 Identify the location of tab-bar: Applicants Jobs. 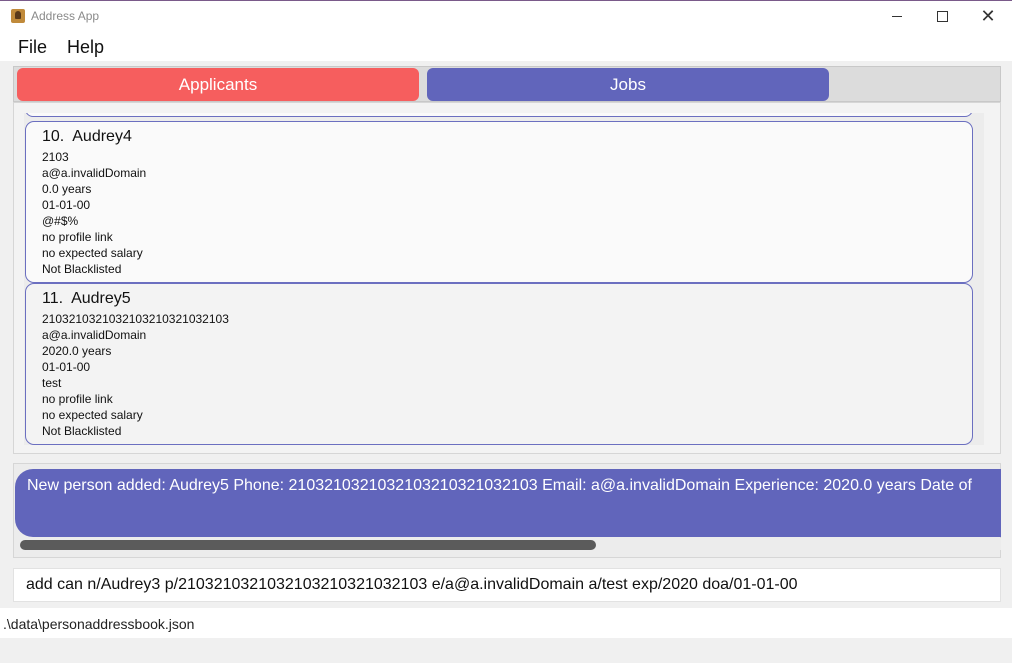
(507, 84).